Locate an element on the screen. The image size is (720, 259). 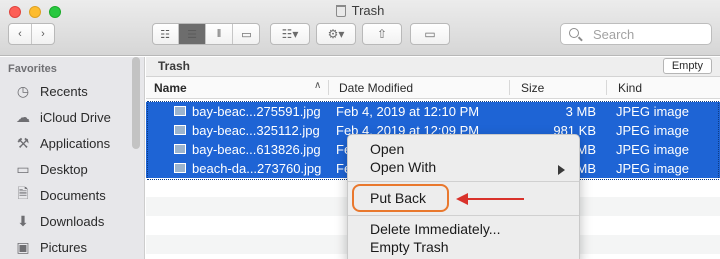
sidebar-item-downloads: ⬇ Downloads is located at coordinates (59, 221).